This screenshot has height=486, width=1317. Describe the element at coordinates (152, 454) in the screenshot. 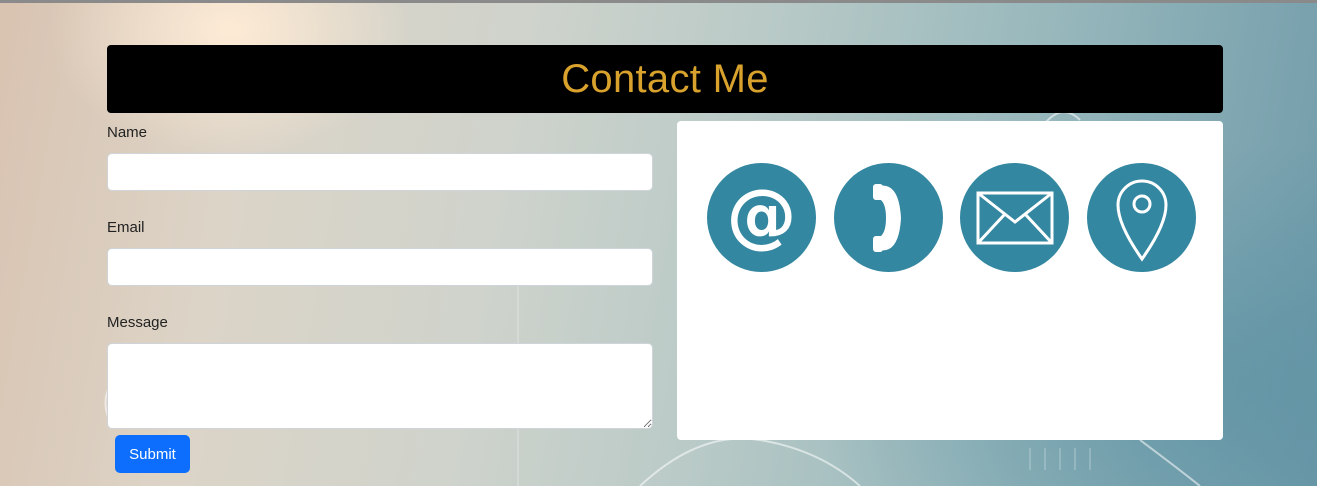

I see `submit-button: Submit` at that location.